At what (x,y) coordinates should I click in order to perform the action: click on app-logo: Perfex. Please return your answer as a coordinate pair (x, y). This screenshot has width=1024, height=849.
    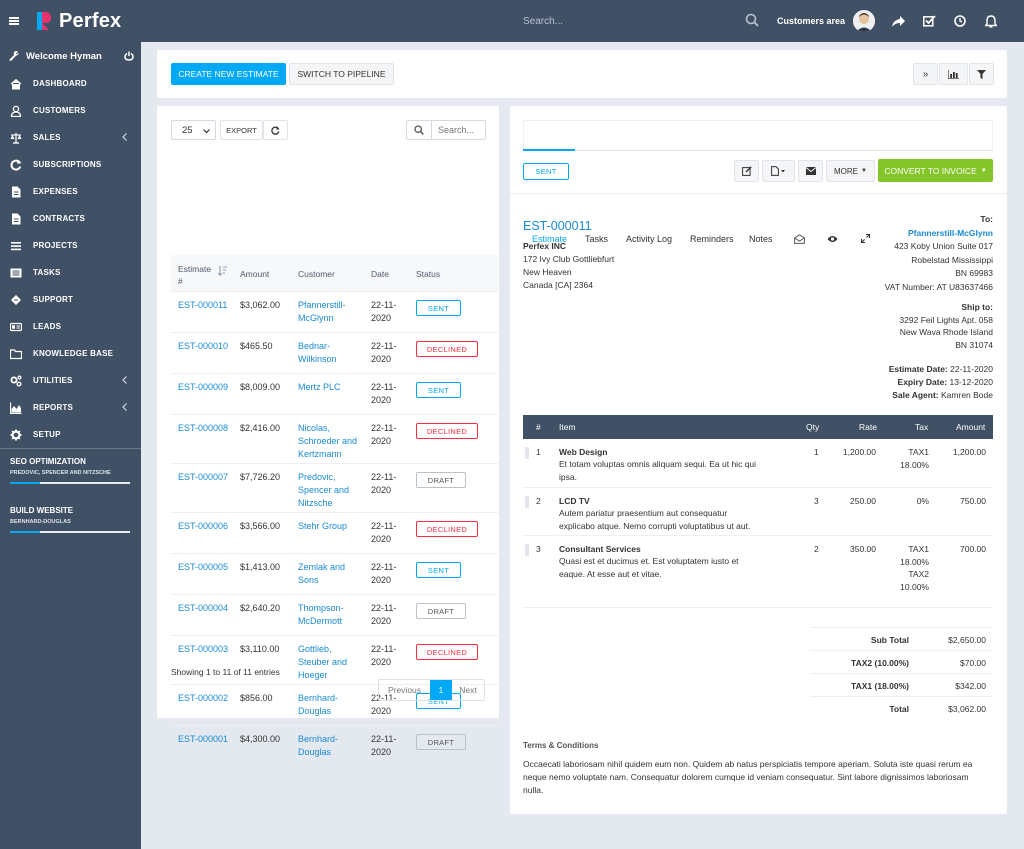
    Looking at the image, I should click on (78, 21).